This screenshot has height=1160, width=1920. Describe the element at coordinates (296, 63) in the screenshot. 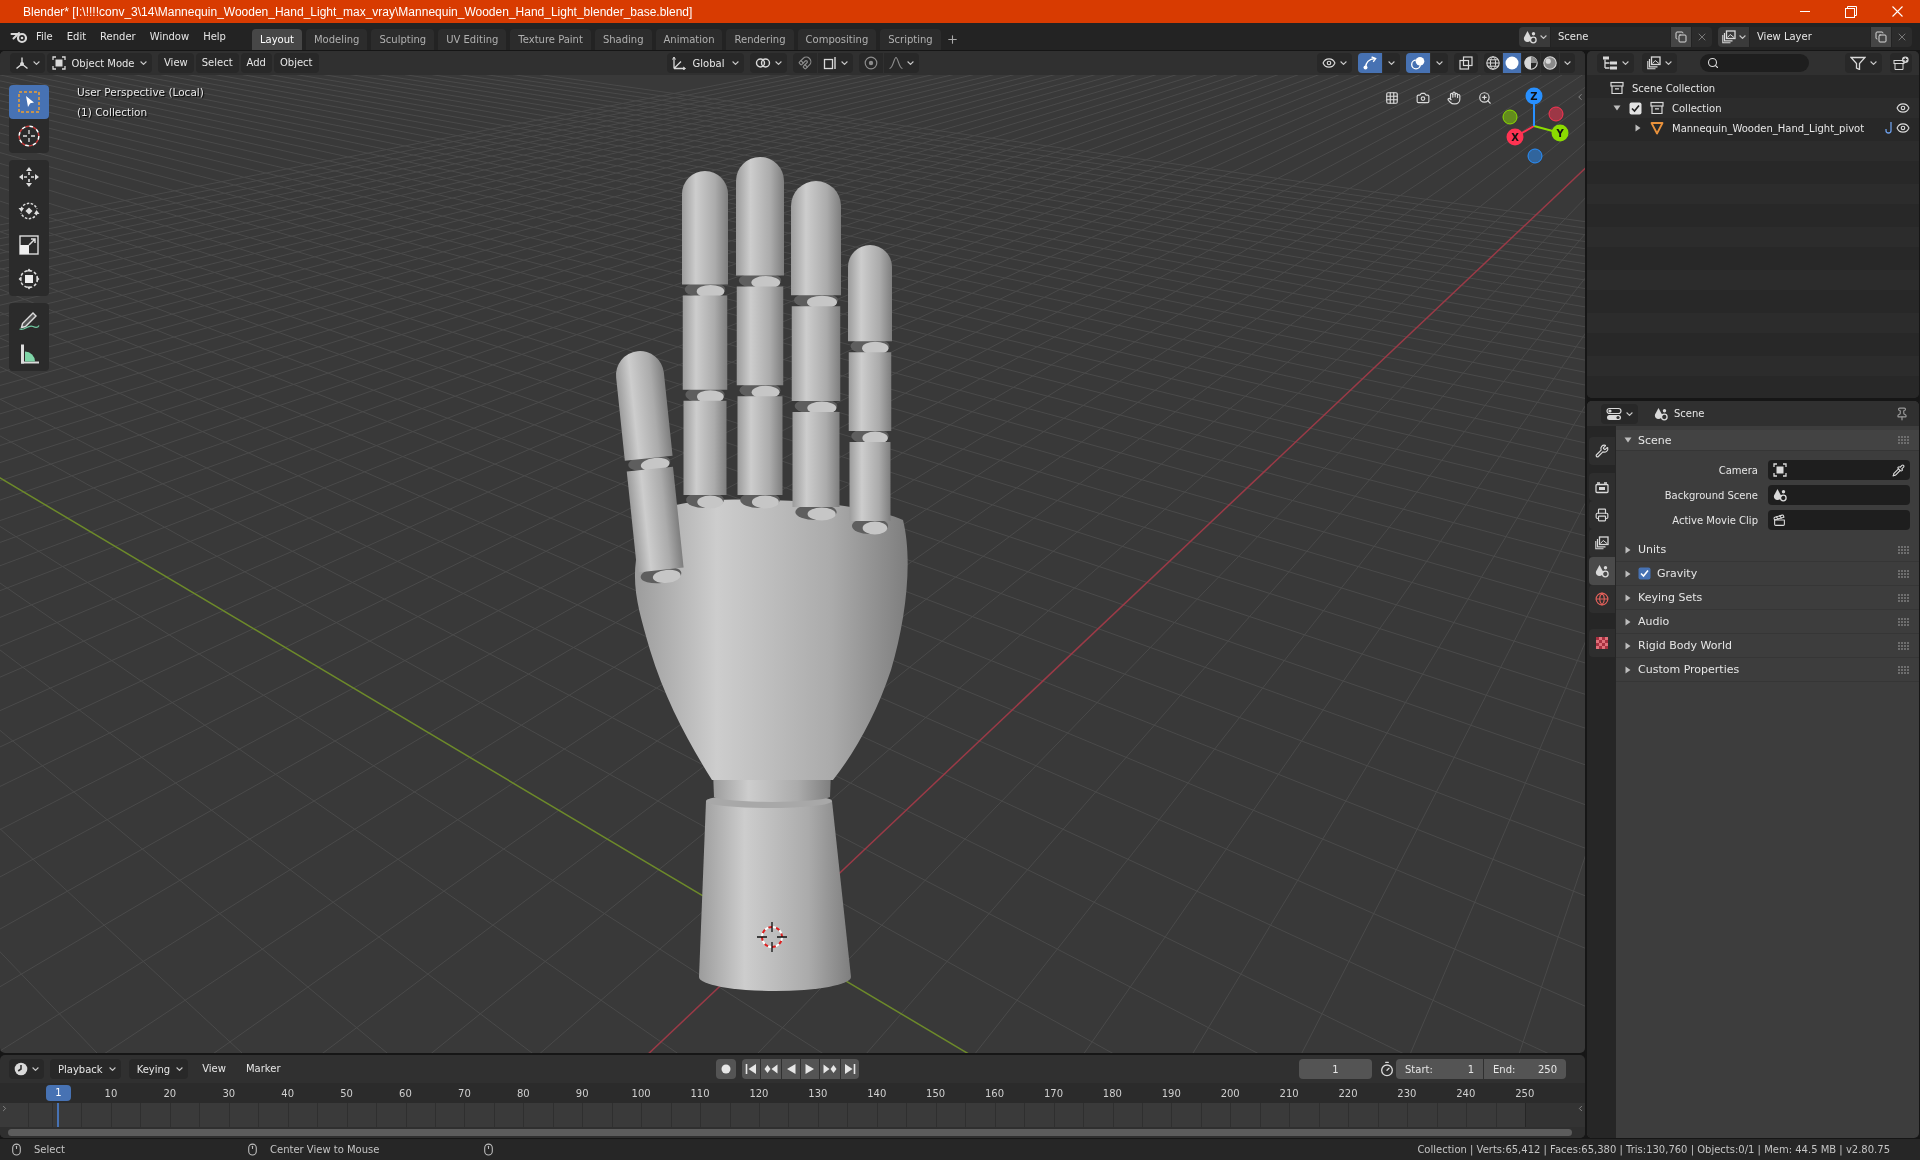

I see `header-menu: Object` at that location.